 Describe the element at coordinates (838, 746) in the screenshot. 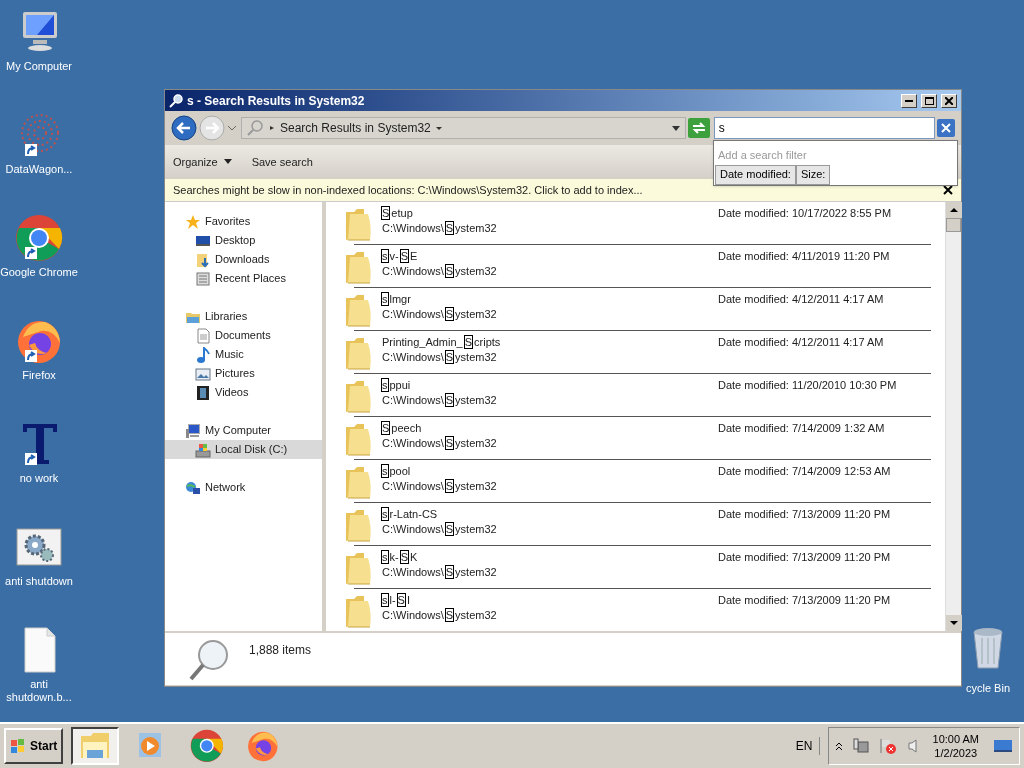

I see `chevron-up-icon` at that location.